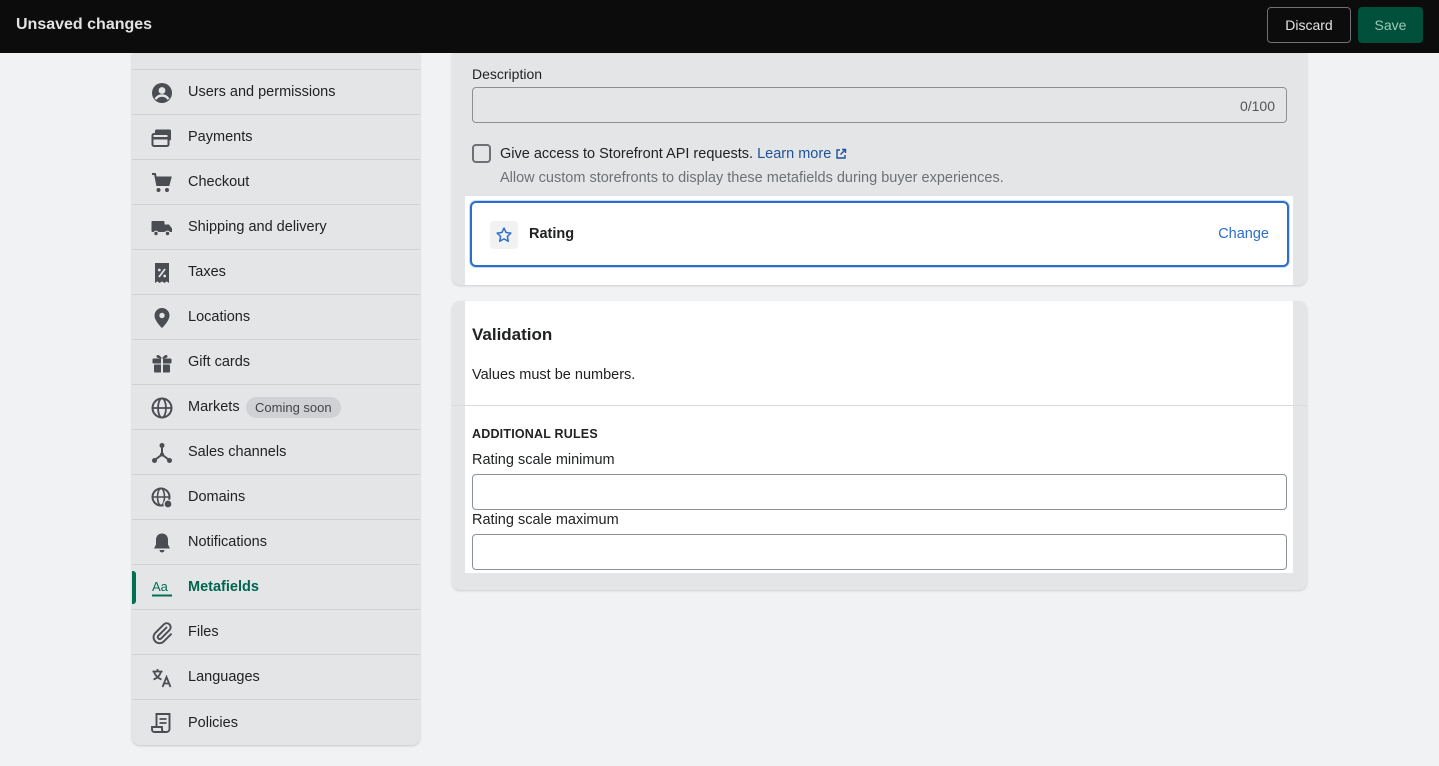  What do you see at coordinates (293, 407) in the screenshot?
I see `coming-soon-badge: Coming soon` at bounding box center [293, 407].